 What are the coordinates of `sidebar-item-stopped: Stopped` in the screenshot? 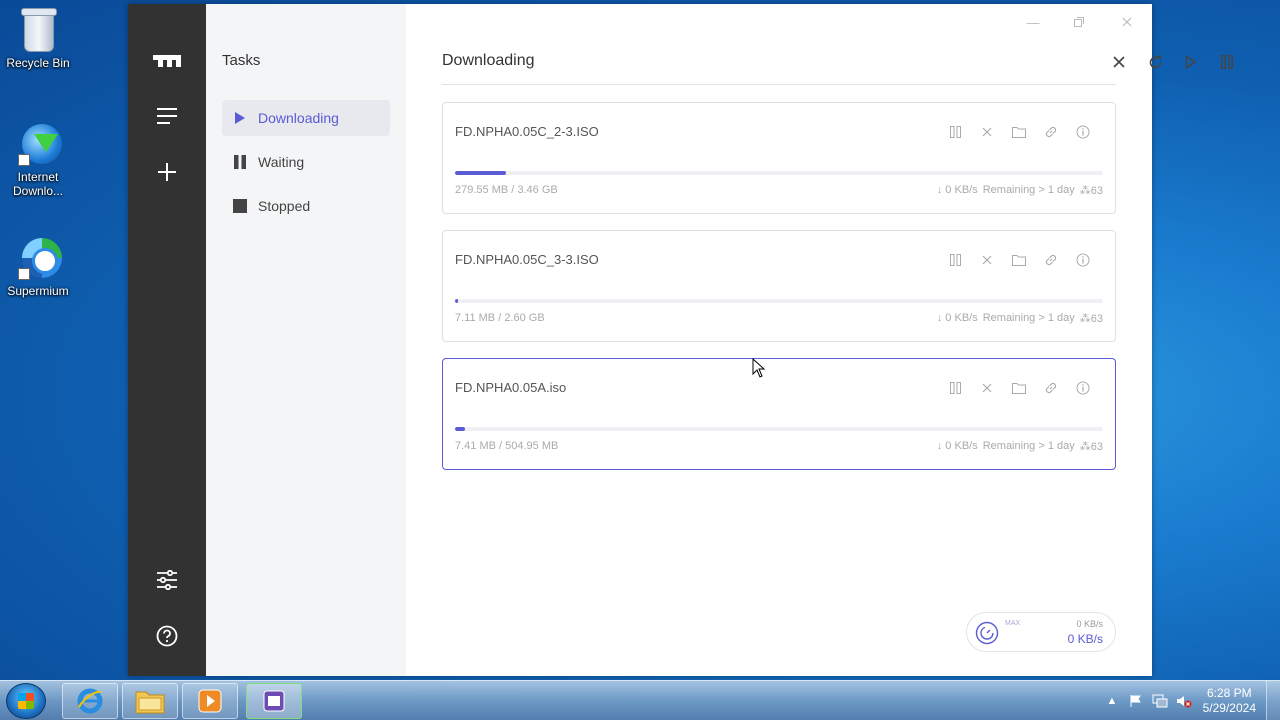 It's located at (306, 206).